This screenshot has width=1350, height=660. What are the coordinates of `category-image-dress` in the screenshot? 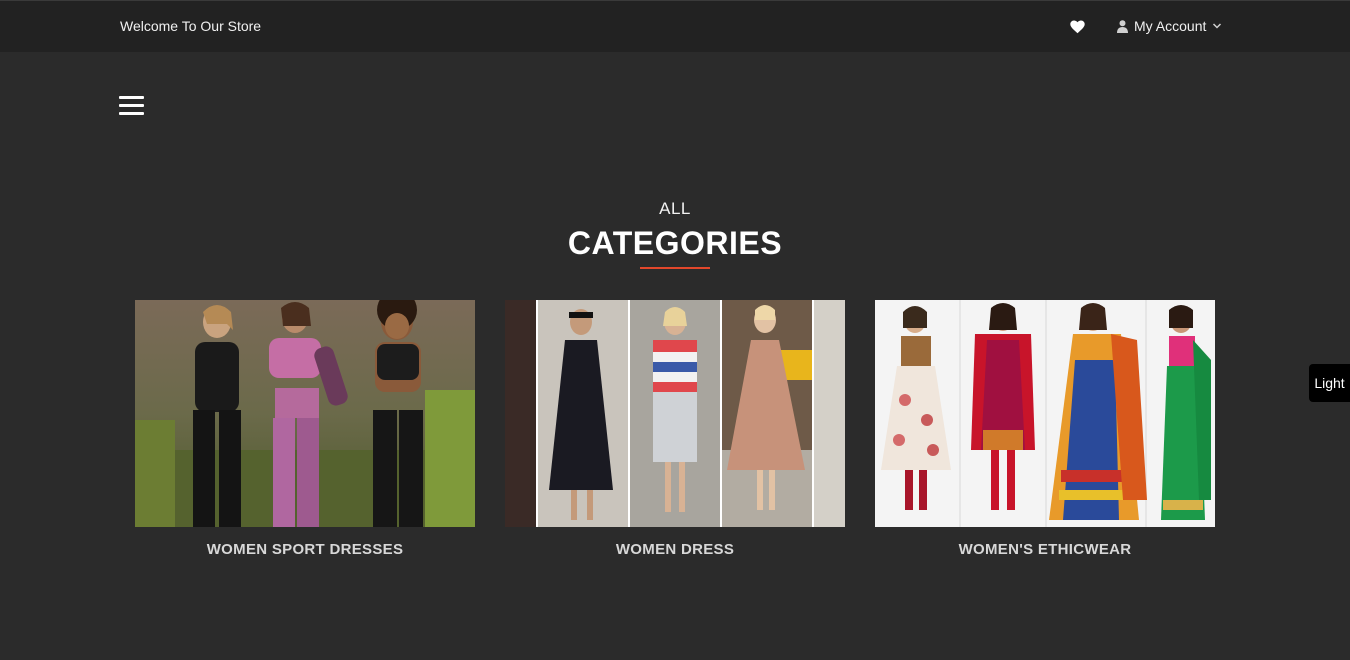 It's located at (675, 413).